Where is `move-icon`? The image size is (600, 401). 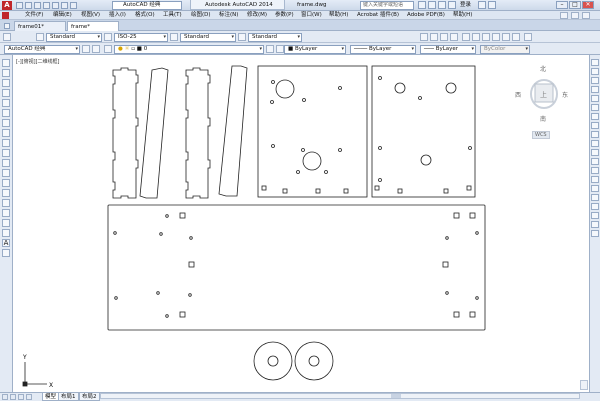
move-icon is located at coordinates (595, 107).